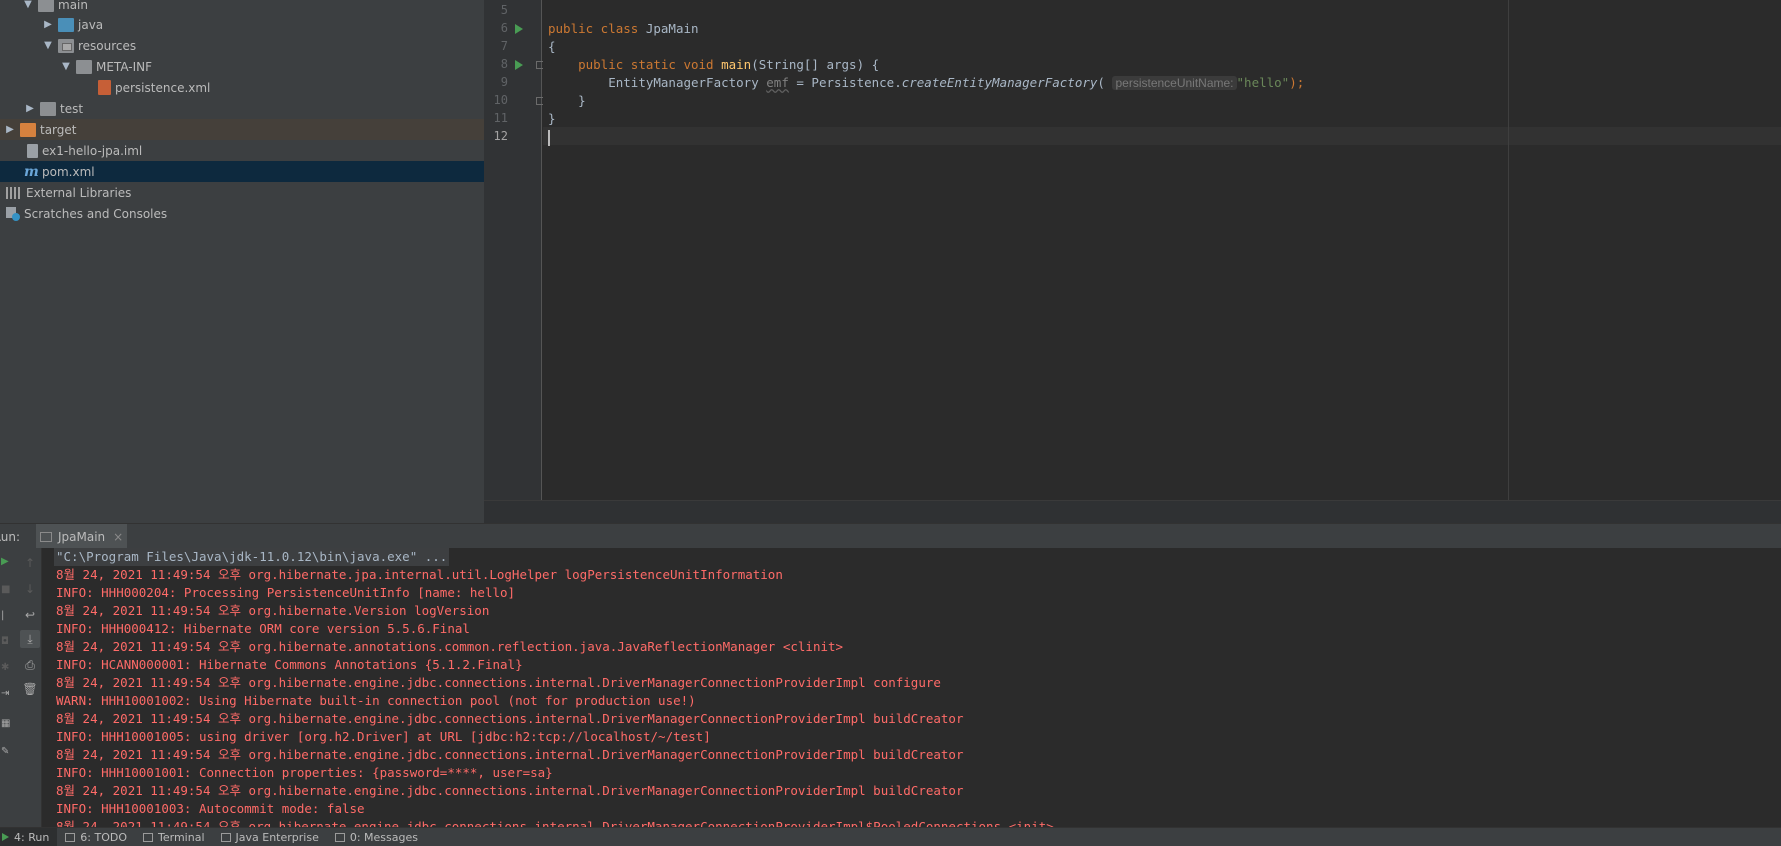  Describe the element at coordinates (504, 46) in the screenshot. I see `line-number: 7` at that location.